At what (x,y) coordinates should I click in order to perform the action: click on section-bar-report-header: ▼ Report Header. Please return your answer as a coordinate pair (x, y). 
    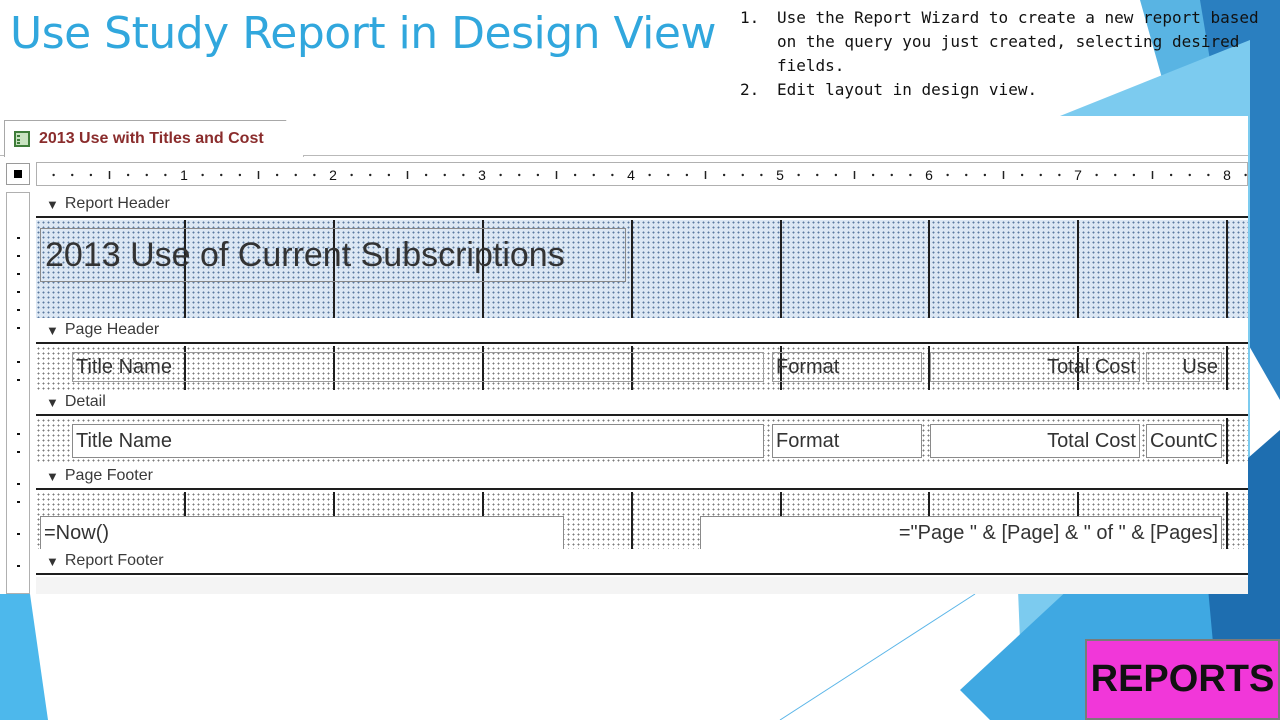
    Looking at the image, I should click on (642, 205).